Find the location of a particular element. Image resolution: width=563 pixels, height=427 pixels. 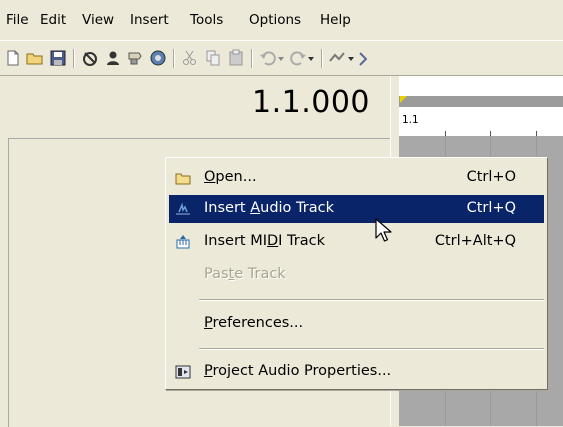

menu-item-shortcut: Ctrl+O is located at coordinates (491, 177).